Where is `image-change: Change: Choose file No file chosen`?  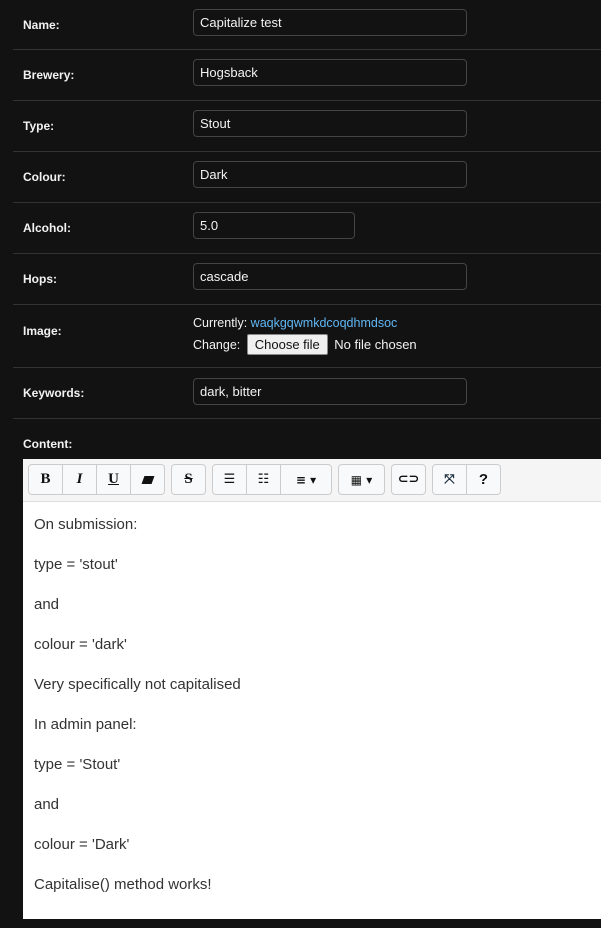 image-change: Change: Choose file No file chosen is located at coordinates (305, 344).